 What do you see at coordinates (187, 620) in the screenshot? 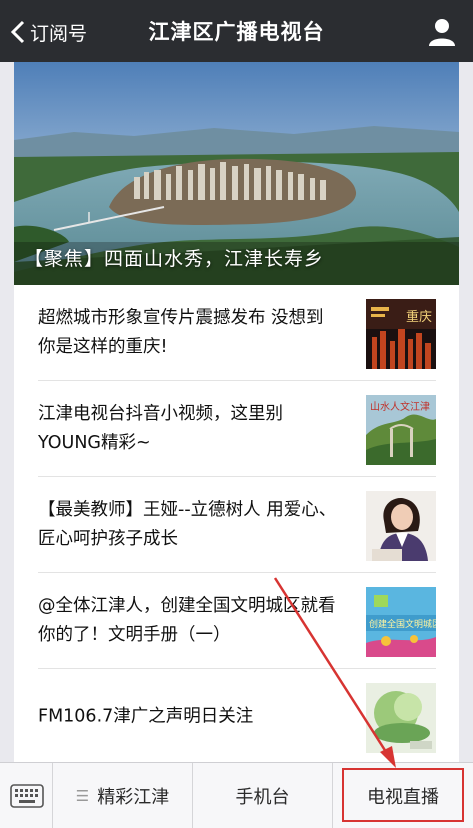
I see `article-title: @全体江津人，创建全国文明城区就看你的了！文明手册（一）` at bounding box center [187, 620].